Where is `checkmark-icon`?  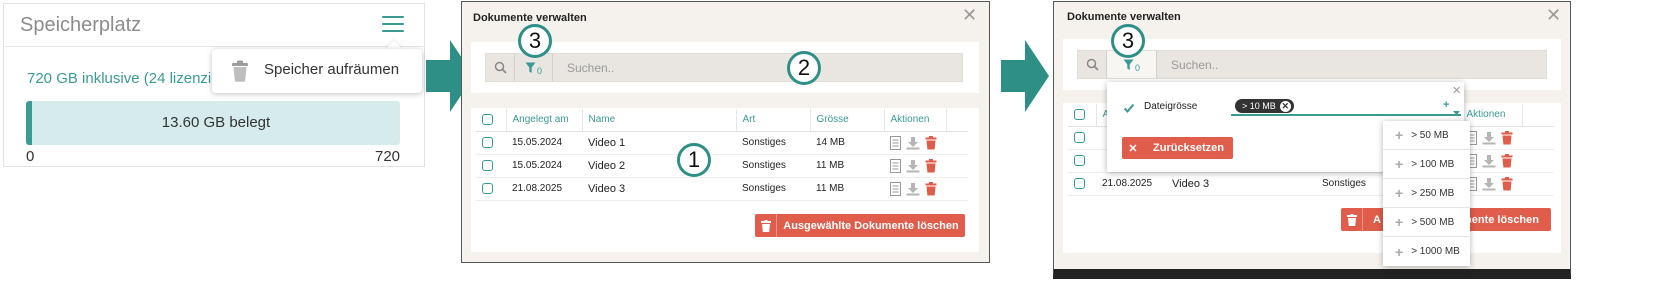 checkmark-icon is located at coordinates (1129, 110).